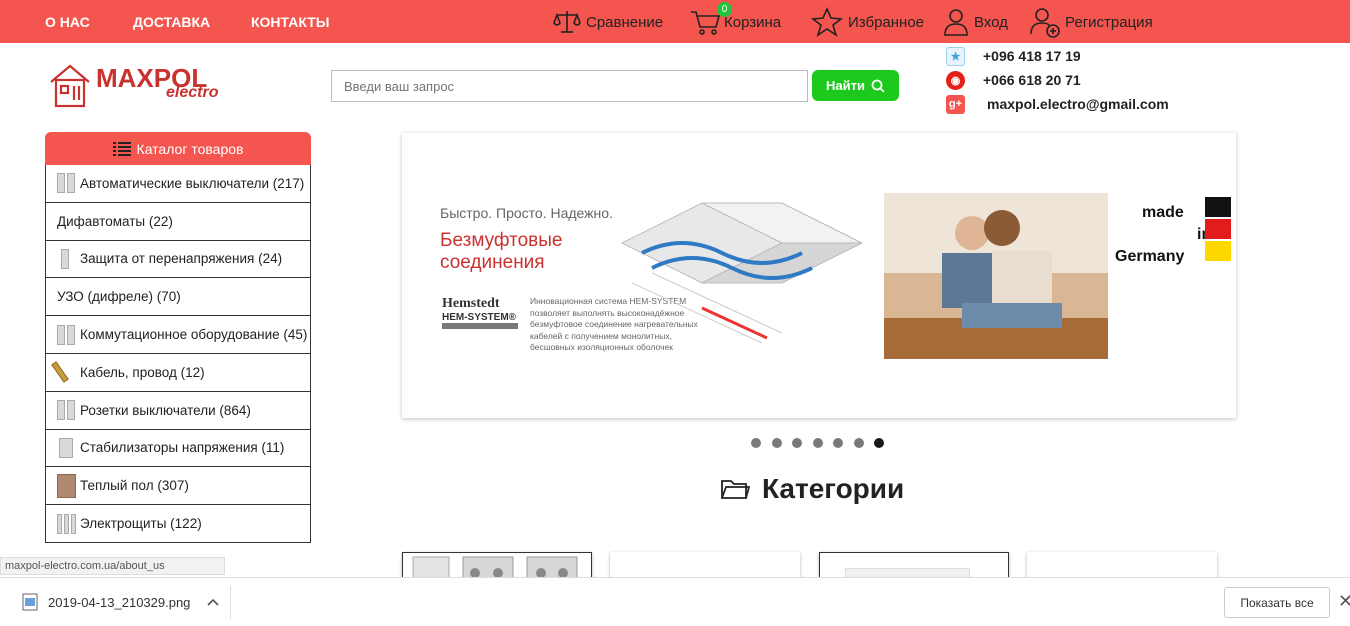 The image size is (1350, 626). Describe the element at coordinates (66, 485) in the screenshot. I see `floor-heating-thumb-icon` at that location.